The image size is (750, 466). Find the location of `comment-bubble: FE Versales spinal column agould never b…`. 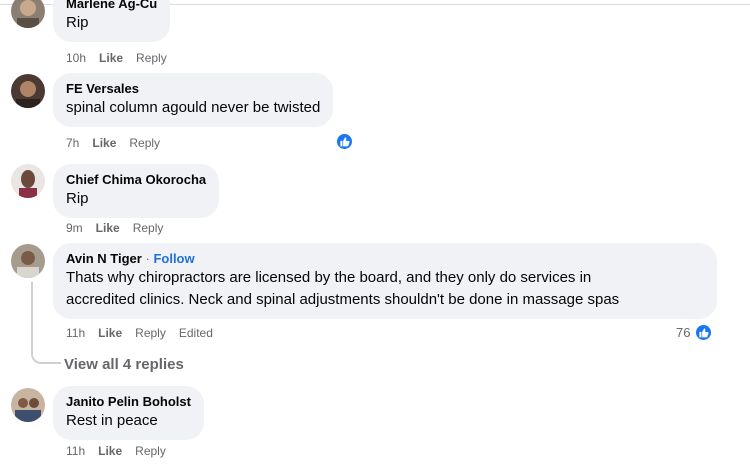

comment-bubble: FE Versales spinal column agould never b… is located at coordinates (193, 100).